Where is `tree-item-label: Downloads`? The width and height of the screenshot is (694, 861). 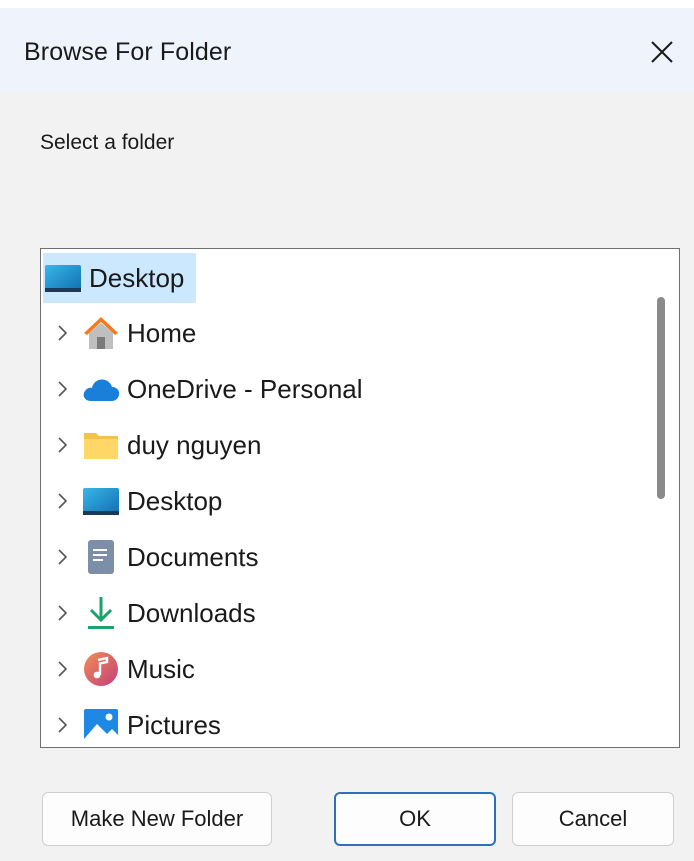 tree-item-label: Downloads is located at coordinates (191, 612).